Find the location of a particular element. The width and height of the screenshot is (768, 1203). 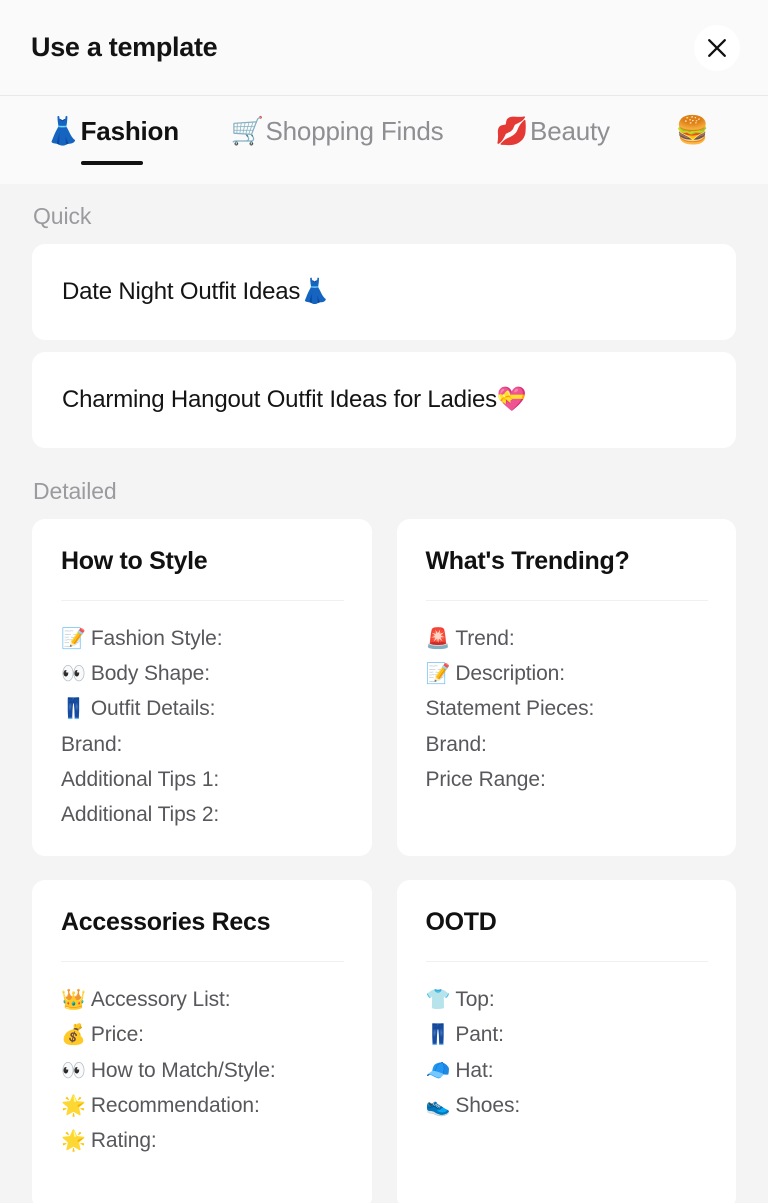

quick-template-label: Date Night Outfit Ideas👗 is located at coordinates (196, 291).